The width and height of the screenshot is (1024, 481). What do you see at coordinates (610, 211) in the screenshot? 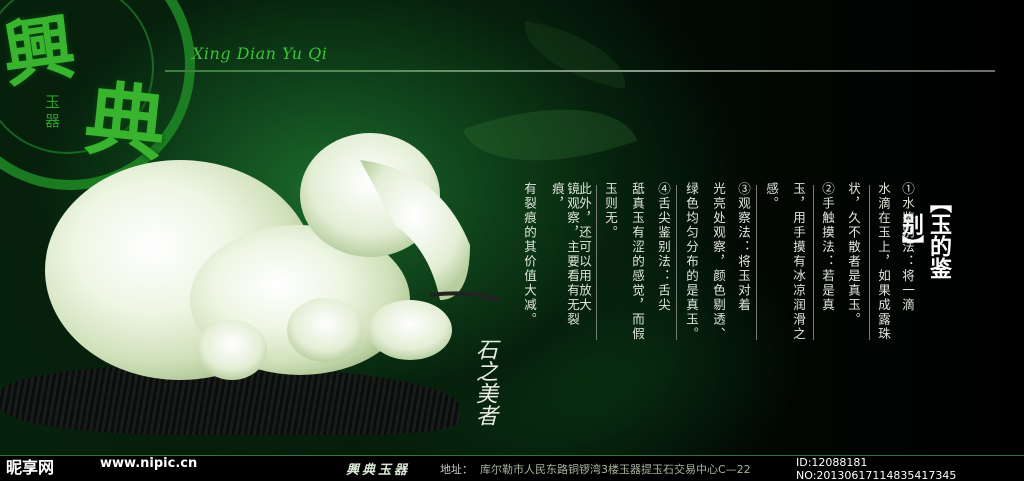
I see `text-column: 玉则无。` at bounding box center [610, 211].